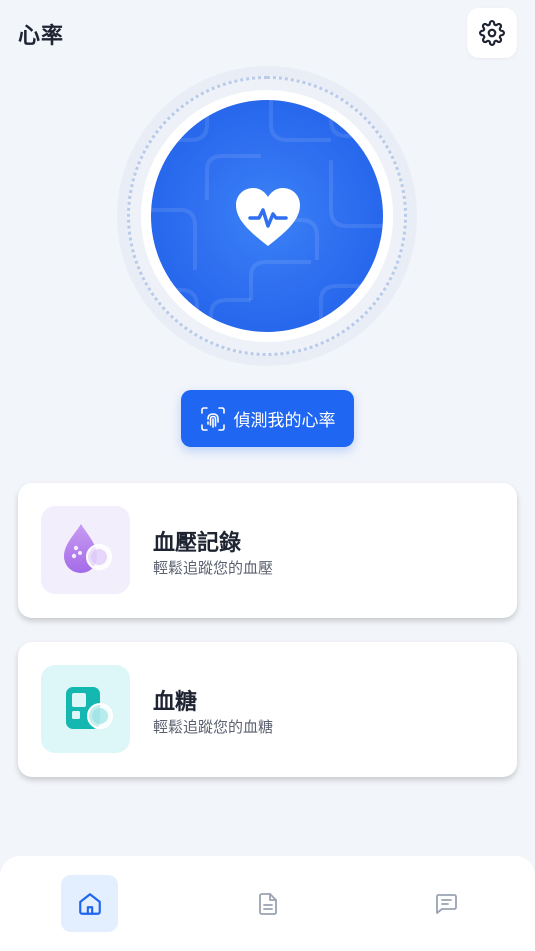 This screenshot has width=535, height=951. What do you see at coordinates (212, 418) in the screenshot?
I see `fingerprint-scan-icon` at bounding box center [212, 418].